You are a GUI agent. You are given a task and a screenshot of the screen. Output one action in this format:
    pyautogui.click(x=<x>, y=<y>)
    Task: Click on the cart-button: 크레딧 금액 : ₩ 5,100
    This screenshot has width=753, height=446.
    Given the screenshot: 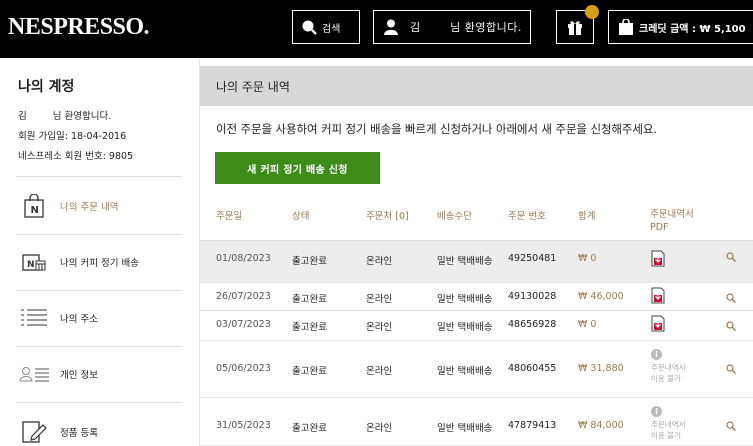 What is the action you would take?
    pyautogui.click(x=680, y=27)
    